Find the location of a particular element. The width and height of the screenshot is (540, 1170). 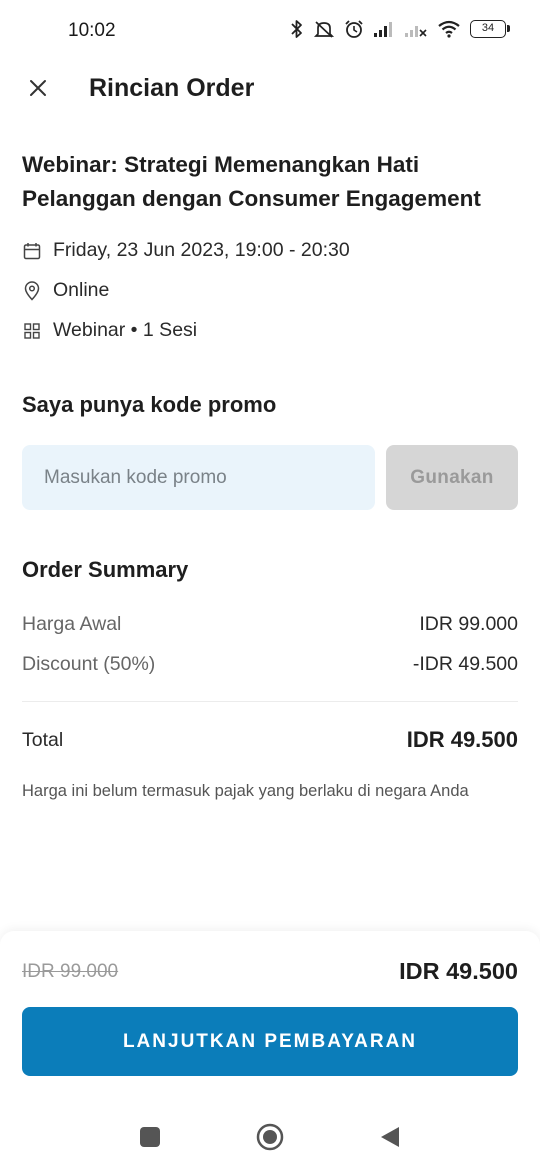

event-date-row: Friday, 23 Jun 2023, 19:00 - 20:30 is located at coordinates (186, 250).